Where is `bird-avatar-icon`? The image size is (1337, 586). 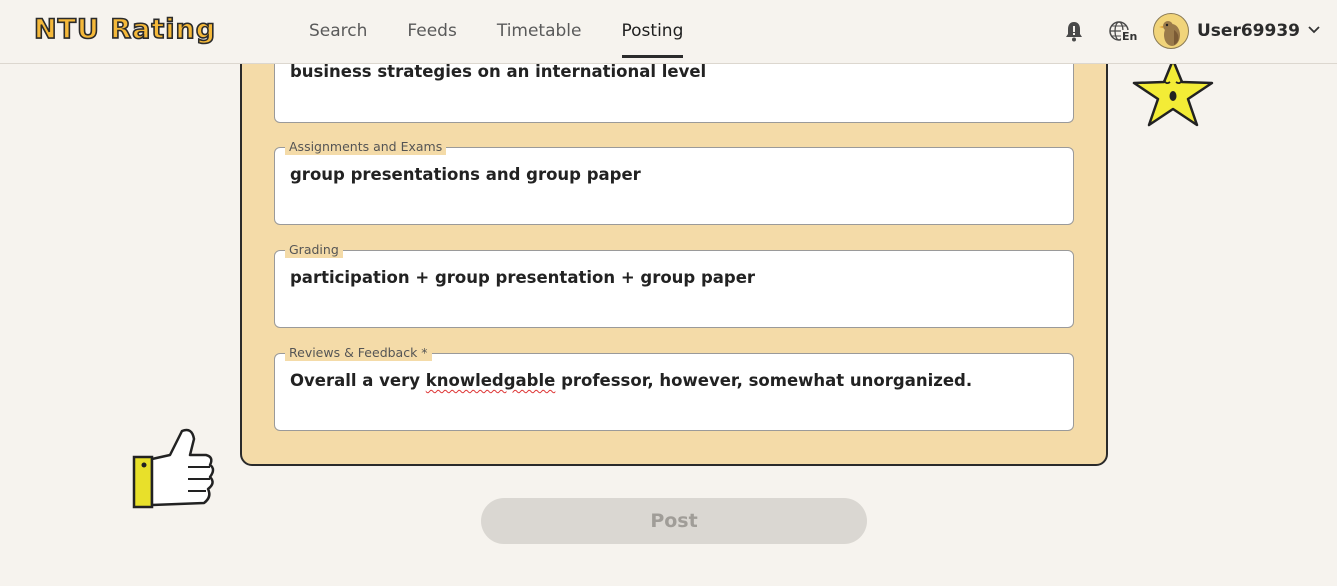 bird-avatar-icon is located at coordinates (1169, 33).